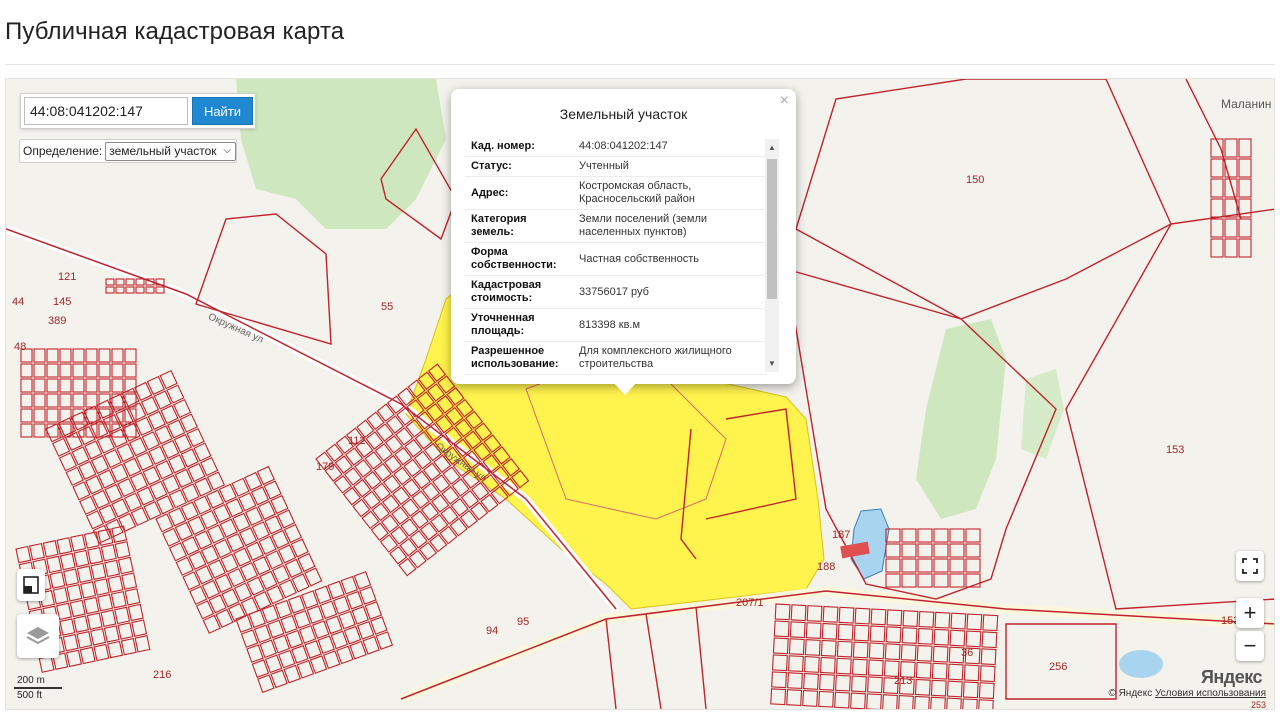 The width and height of the screenshot is (1280, 720). I want to click on title-divider, so click(640, 64).